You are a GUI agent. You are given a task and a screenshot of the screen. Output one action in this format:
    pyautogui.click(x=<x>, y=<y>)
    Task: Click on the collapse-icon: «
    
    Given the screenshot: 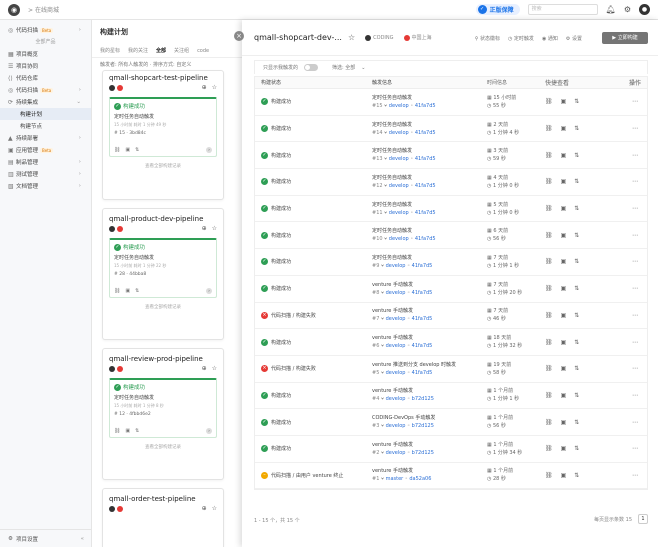 What is the action you would take?
    pyautogui.click(x=82, y=539)
    